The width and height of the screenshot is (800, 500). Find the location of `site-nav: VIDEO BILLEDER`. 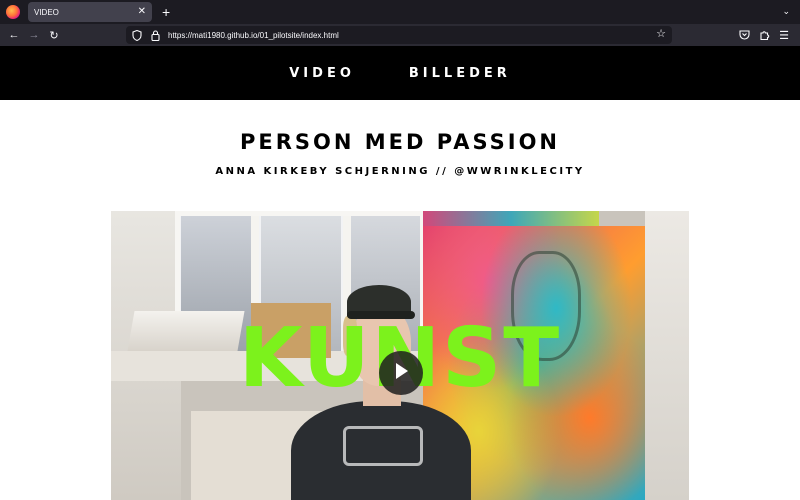

site-nav: VIDEO BILLEDER is located at coordinates (400, 73).